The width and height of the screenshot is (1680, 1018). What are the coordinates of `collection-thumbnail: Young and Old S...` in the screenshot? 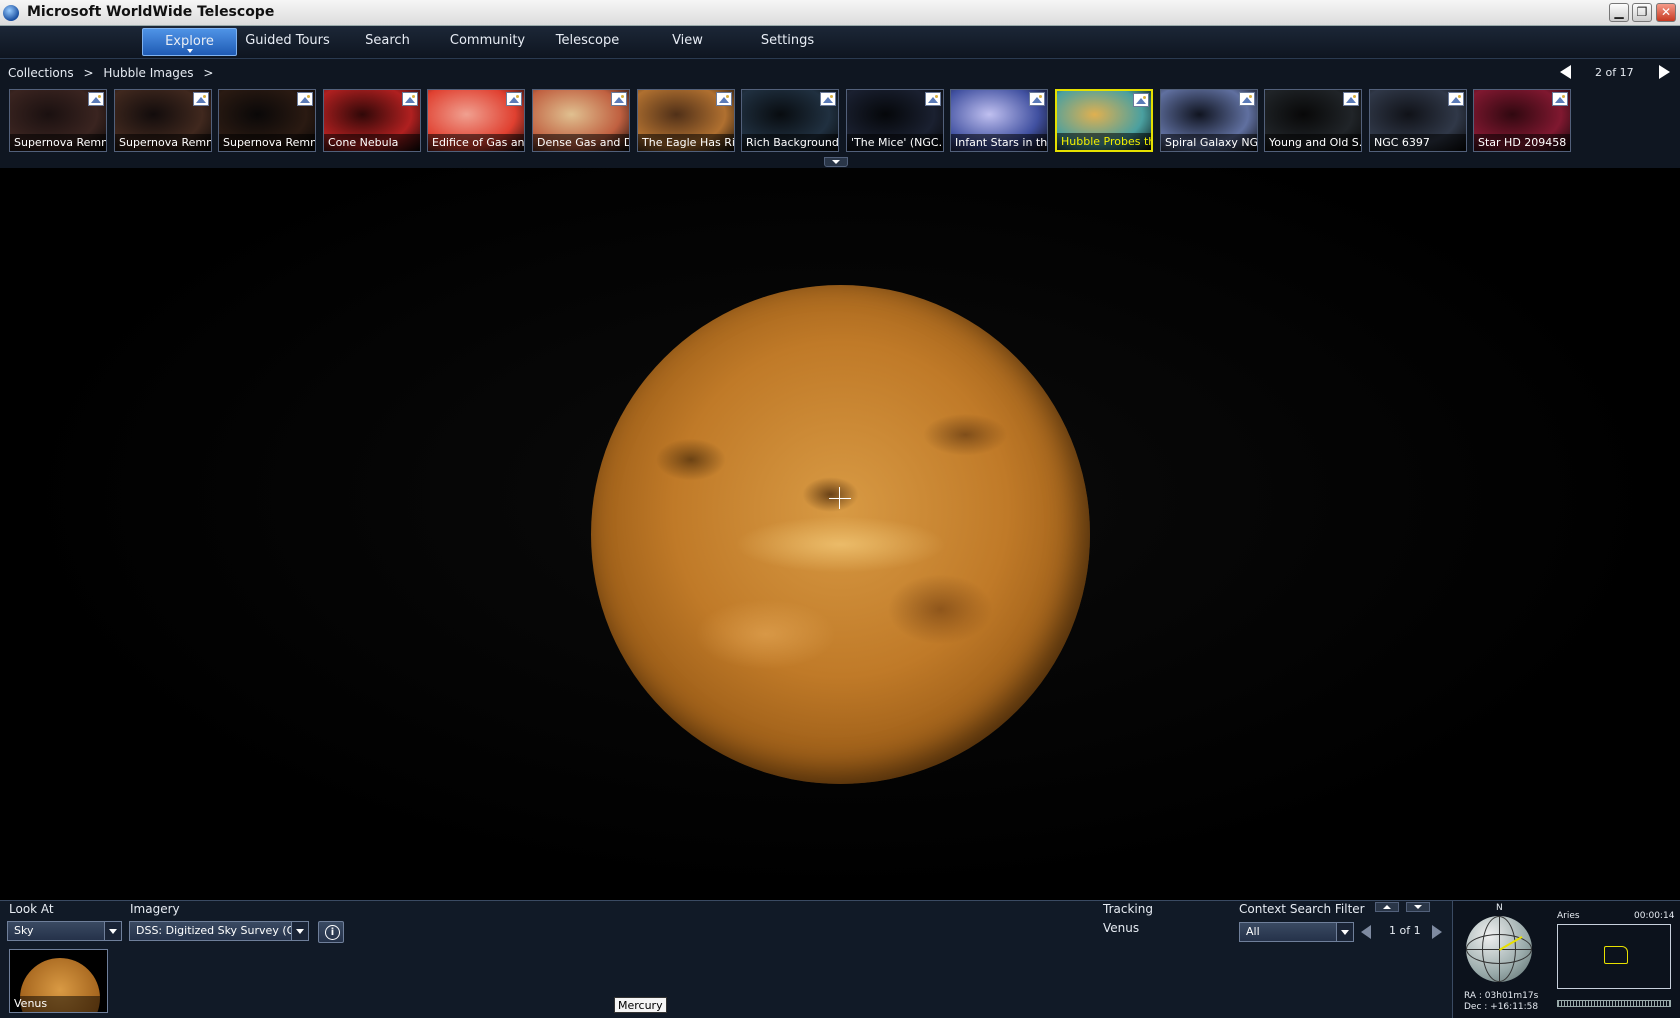 It's located at (1313, 120).